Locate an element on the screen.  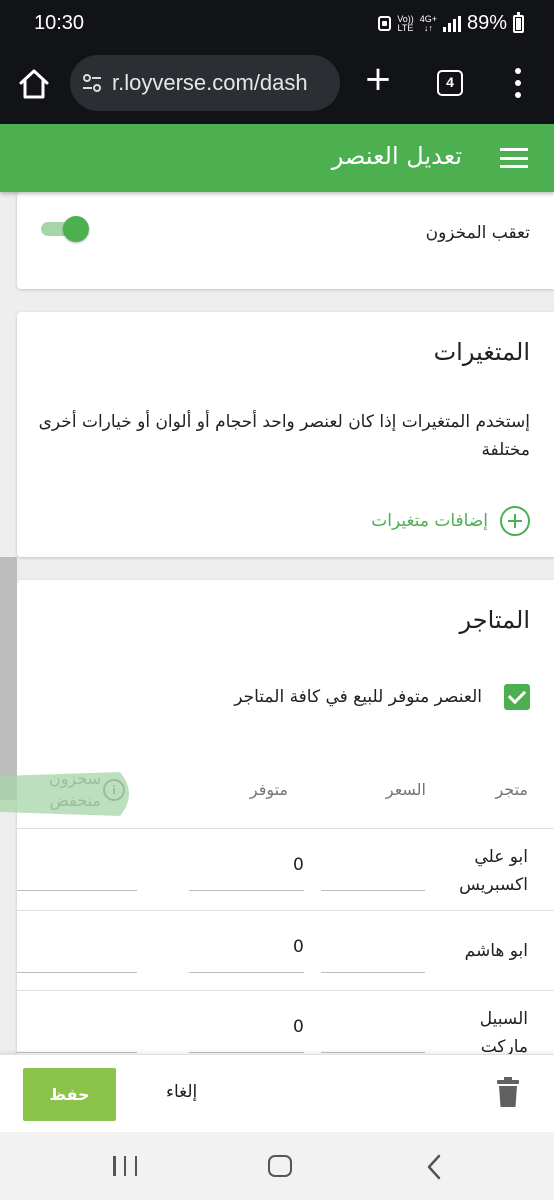
table-row: السبيل ماركت 0 is located at coordinates (285, 1025).